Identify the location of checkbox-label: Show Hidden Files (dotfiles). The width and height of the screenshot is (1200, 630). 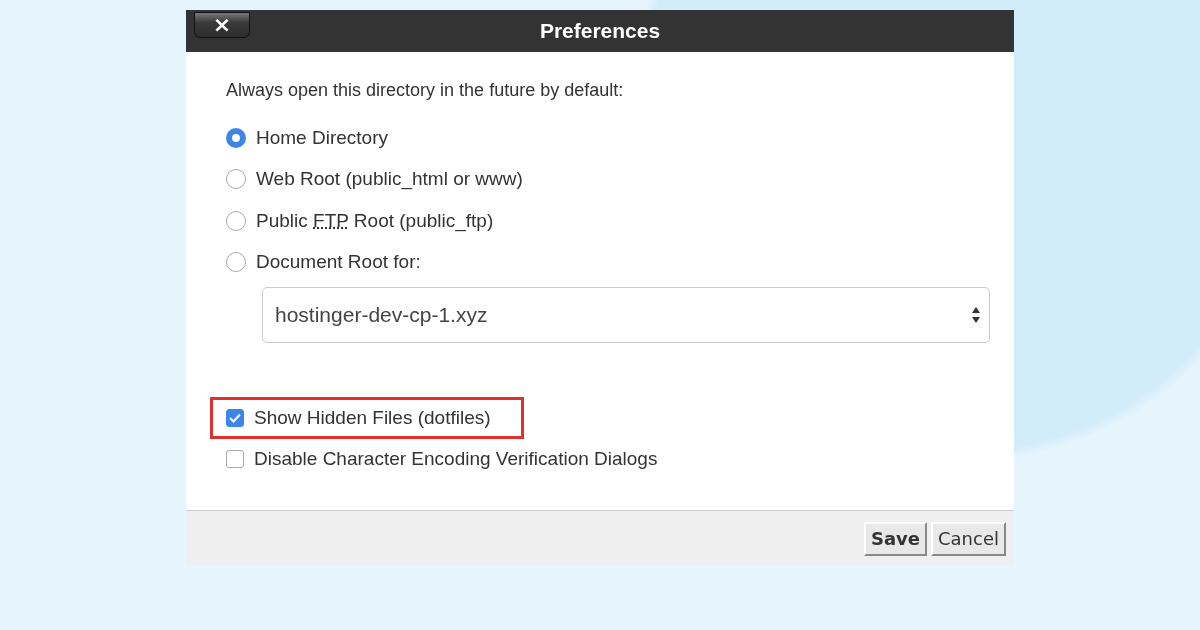
(372, 417).